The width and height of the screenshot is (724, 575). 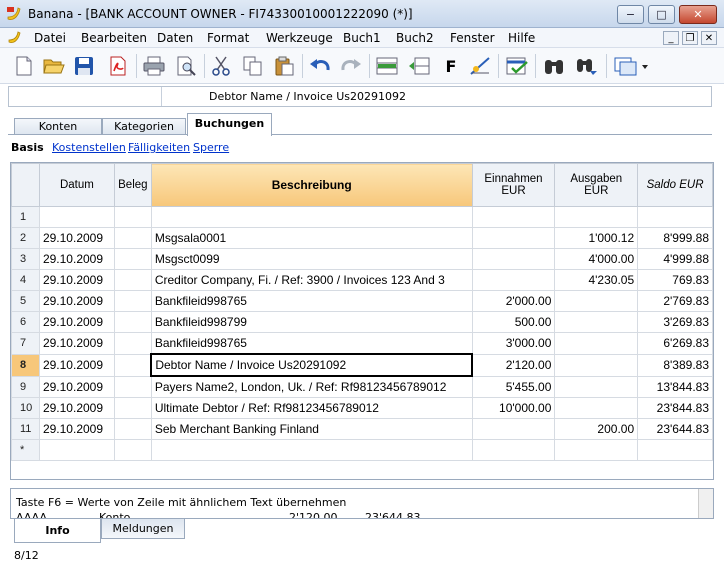 What do you see at coordinates (175, 38) in the screenshot?
I see `menu-daten: Daten` at bounding box center [175, 38].